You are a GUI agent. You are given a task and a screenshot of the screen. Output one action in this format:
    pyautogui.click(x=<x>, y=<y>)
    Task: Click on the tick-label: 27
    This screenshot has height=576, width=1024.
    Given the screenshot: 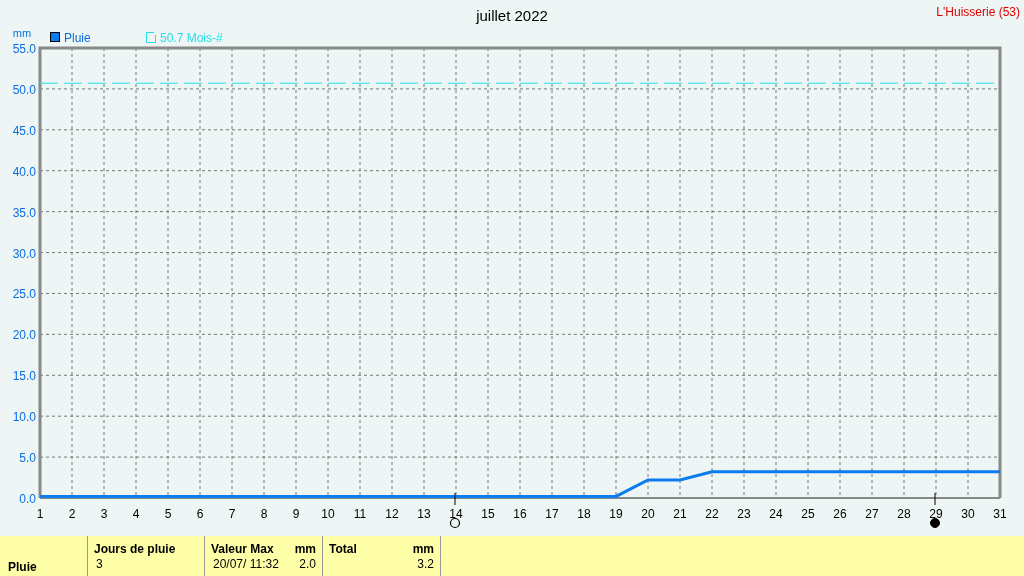 What is the action you would take?
    pyautogui.click(x=872, y=514)
    